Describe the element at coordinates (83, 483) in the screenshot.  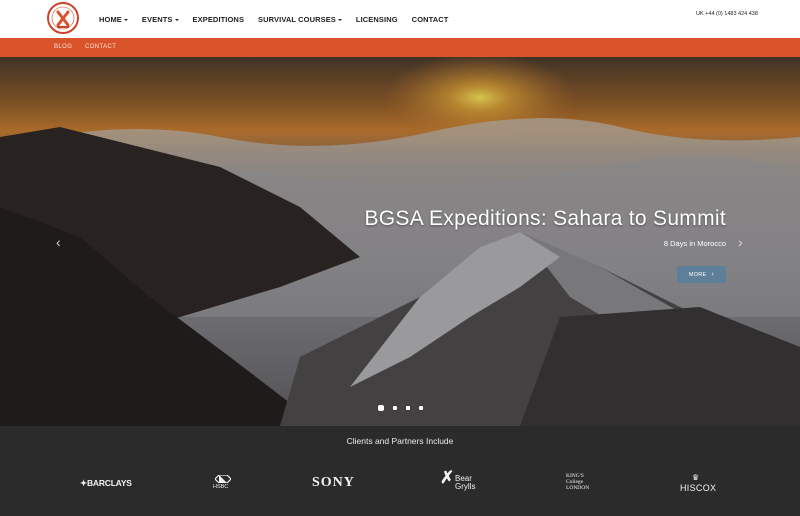
I see `eagle-icon: ✦` at that location.